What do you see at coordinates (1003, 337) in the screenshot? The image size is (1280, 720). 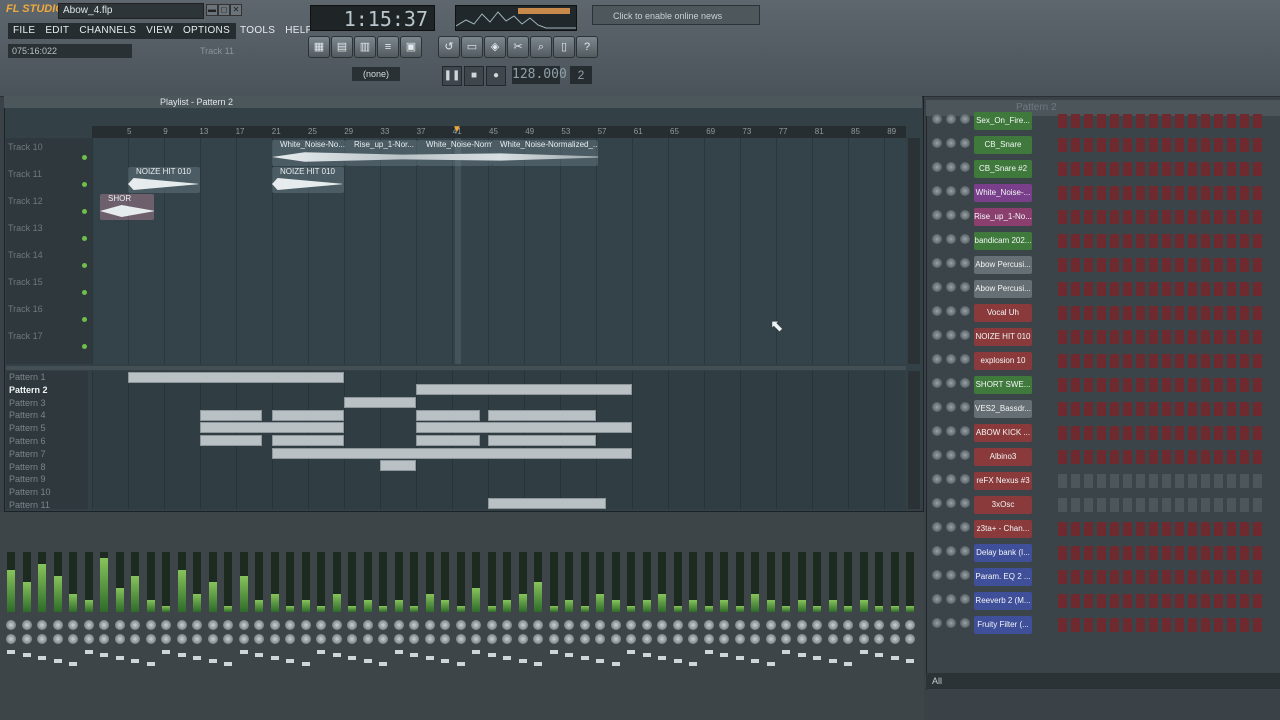 I see `channel-name-button: NOIZE HIT 010` at bounding box center [1003, 337].